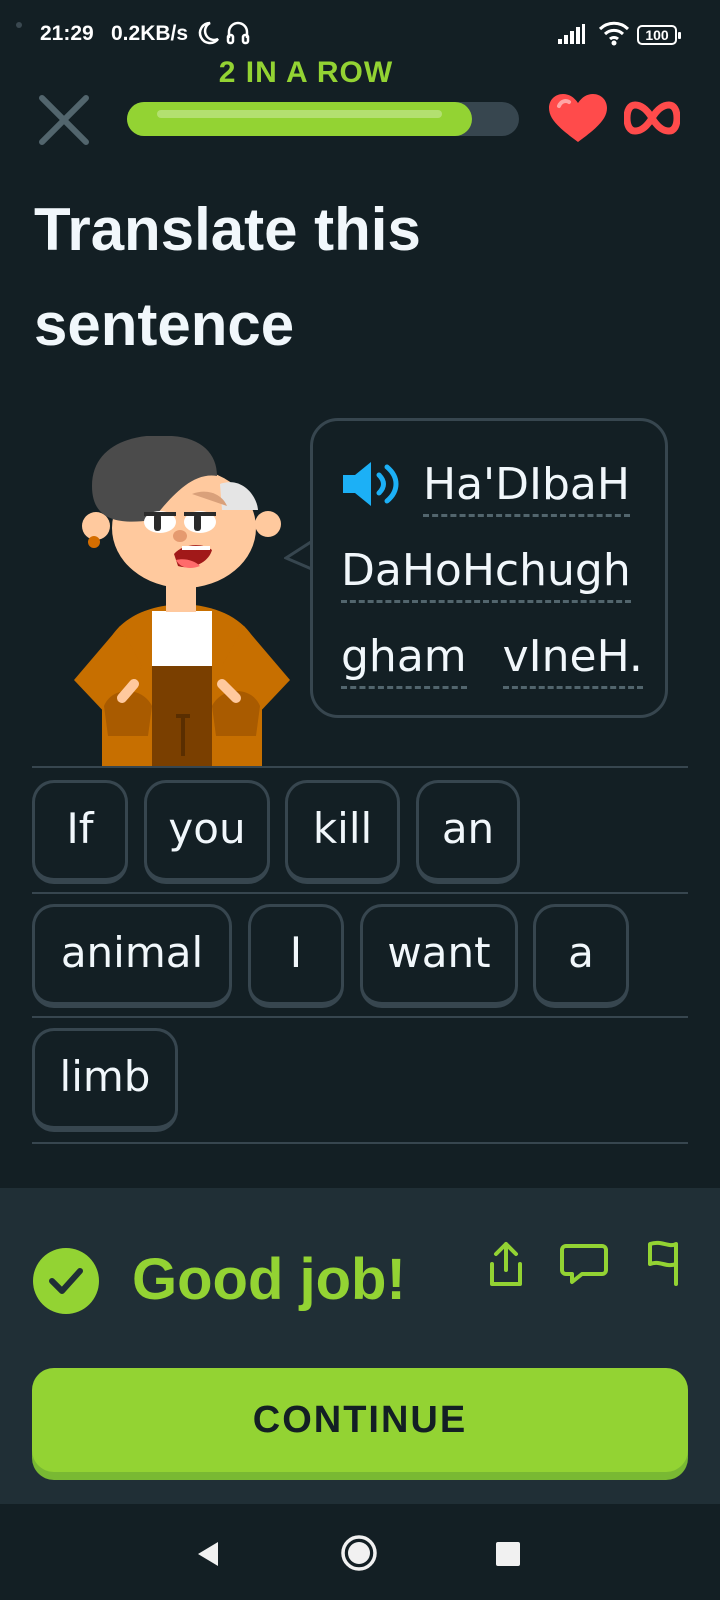 This screenshot has height=1600, width=720. What do you see at coordinates (105, 1080) in the screenshot?
I see `word-chip: limb` at bounding box center [105, 1080].